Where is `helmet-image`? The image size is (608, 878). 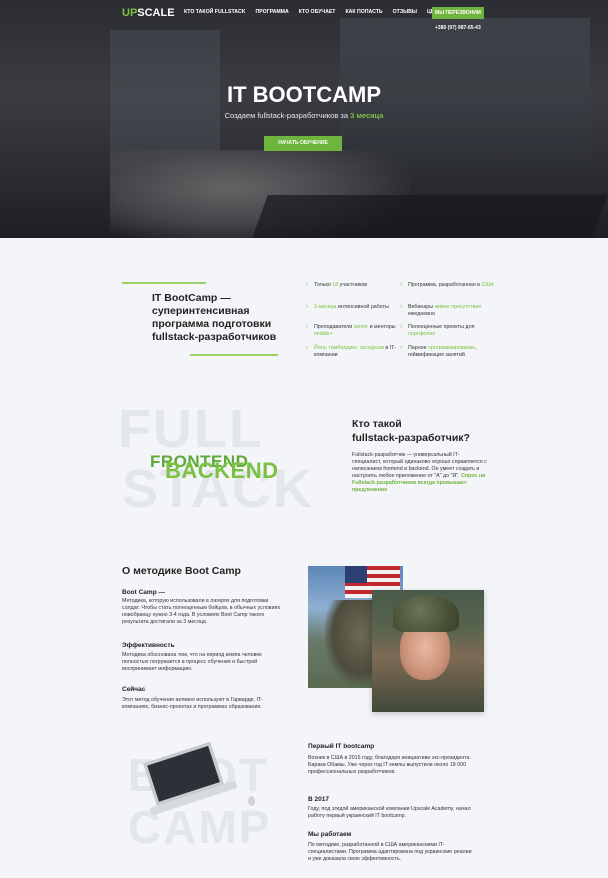 helmet-image is located at coordinates (426, 614).